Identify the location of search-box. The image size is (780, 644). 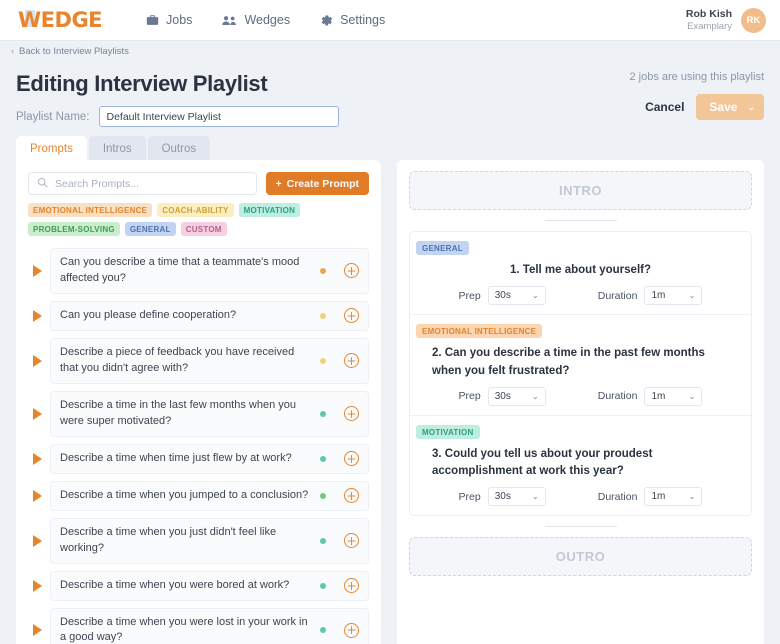
(142, 183).